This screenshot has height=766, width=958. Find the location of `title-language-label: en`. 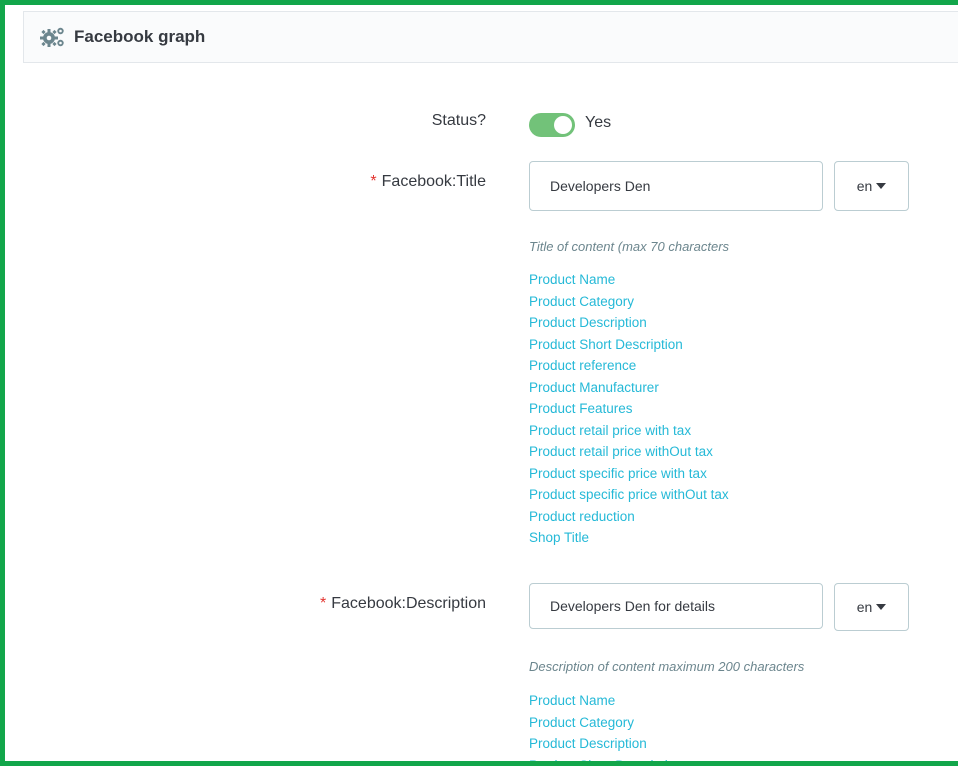

title-language-label: en is located at coordinates (864, 186).